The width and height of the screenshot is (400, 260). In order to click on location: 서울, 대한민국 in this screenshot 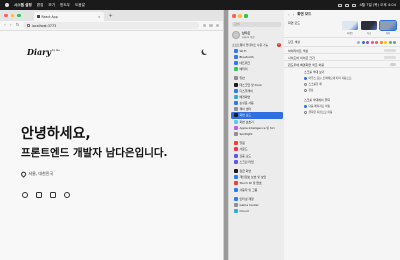, I will do `click(37, 174)`.